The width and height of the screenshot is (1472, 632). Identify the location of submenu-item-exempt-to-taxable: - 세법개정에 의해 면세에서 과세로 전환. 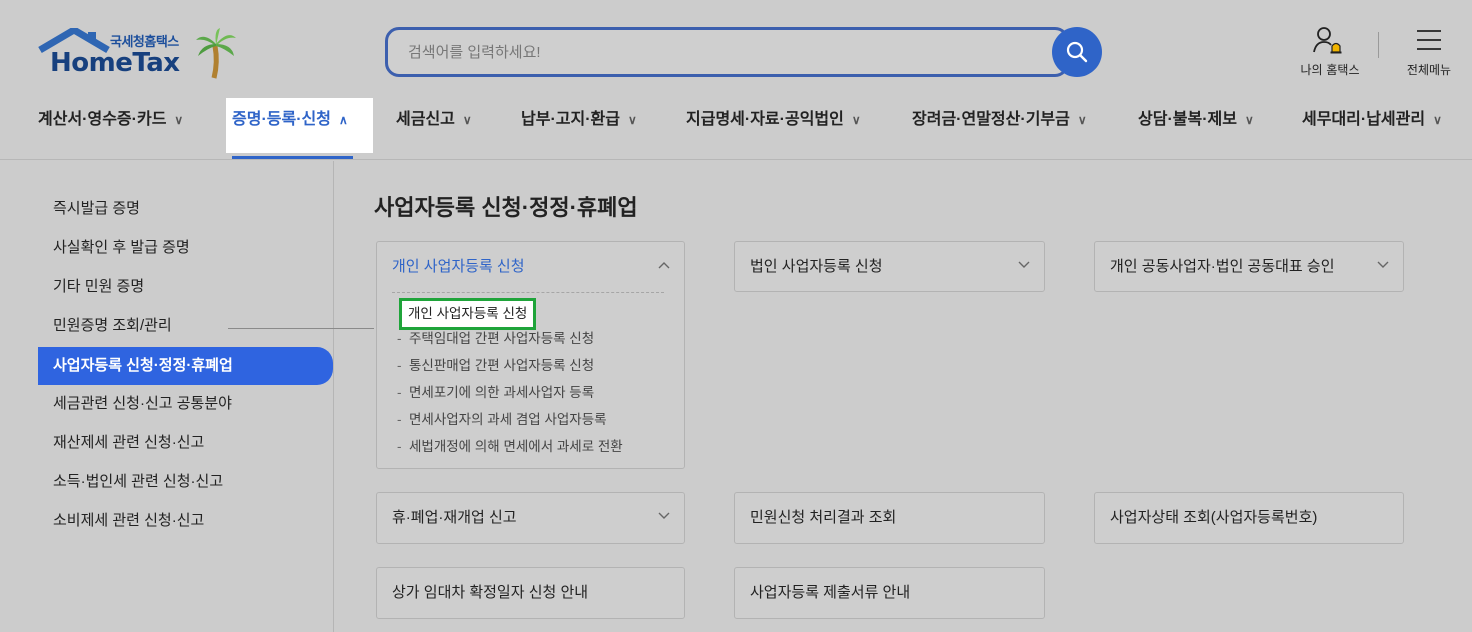
(510, 447).